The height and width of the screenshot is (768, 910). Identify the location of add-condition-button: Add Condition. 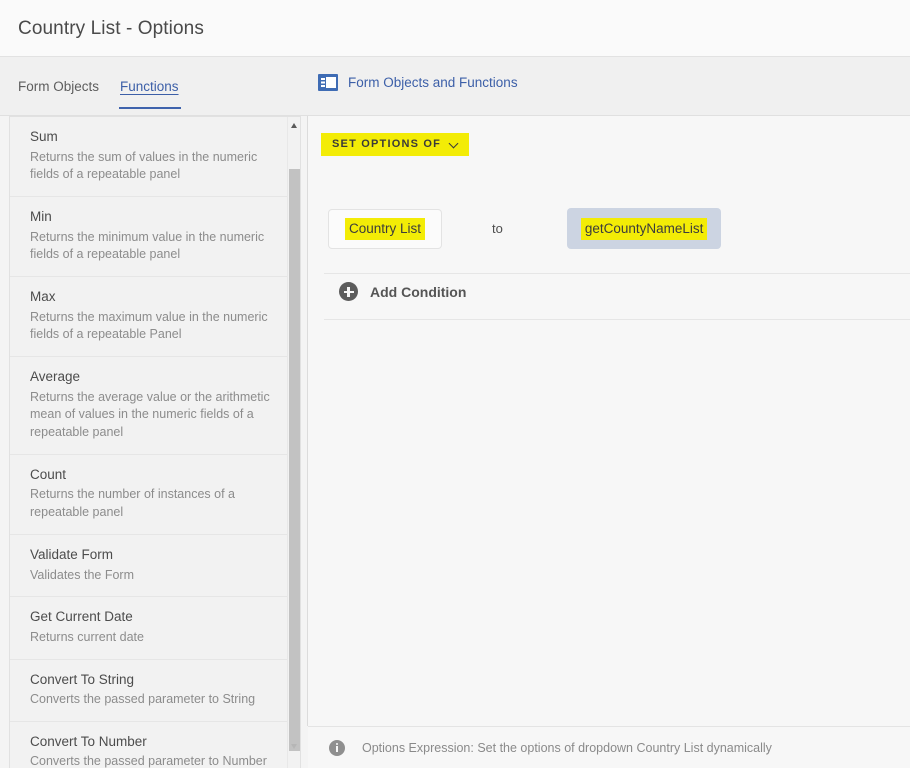
(402, 291).